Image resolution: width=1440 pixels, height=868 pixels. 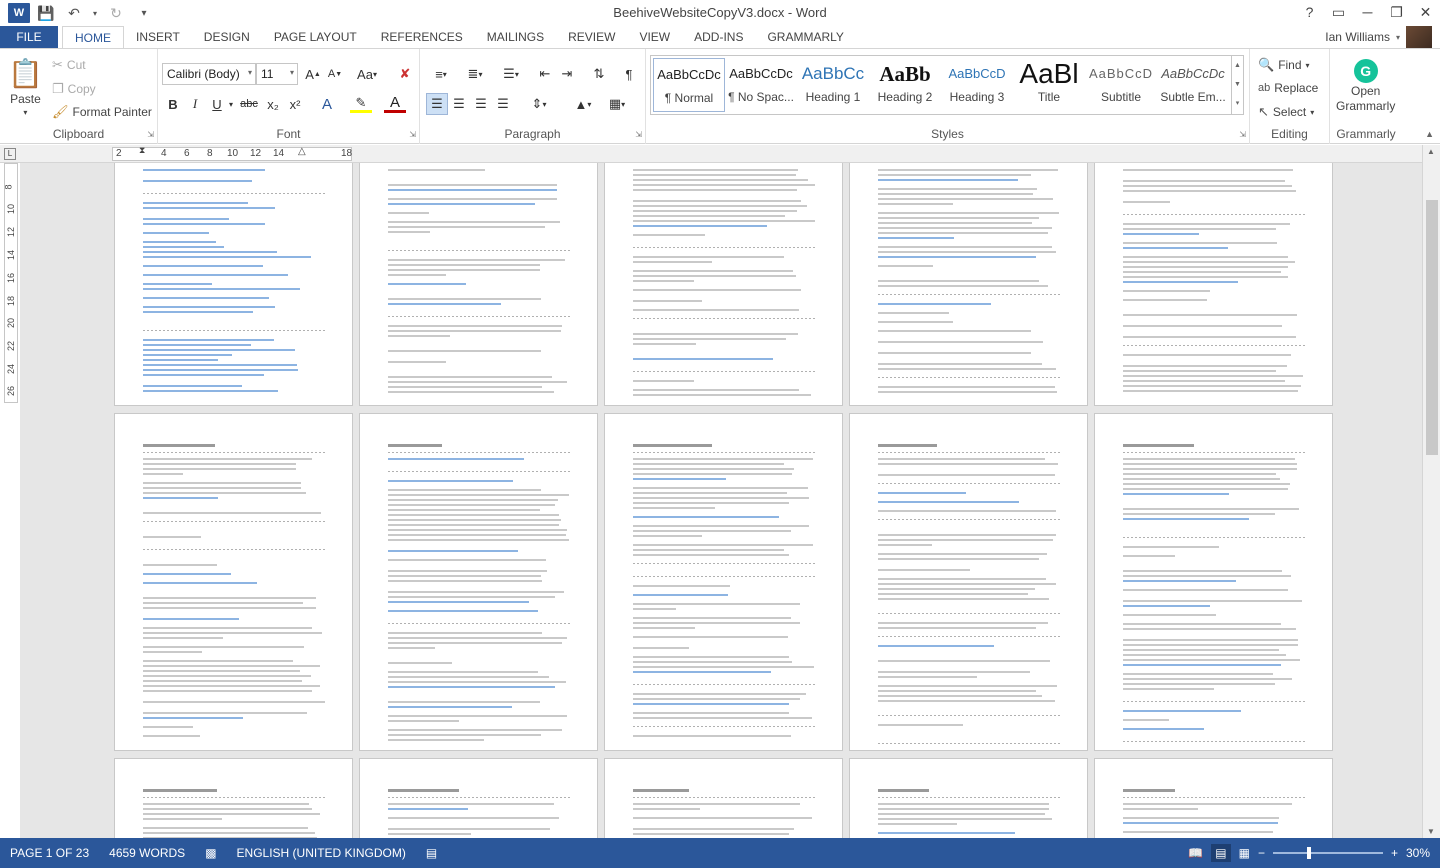 What do you see at coordinates (367, 74) in the screenshot?
I see `change-case-button: Aa ▾` at bounding box center [367, 74].